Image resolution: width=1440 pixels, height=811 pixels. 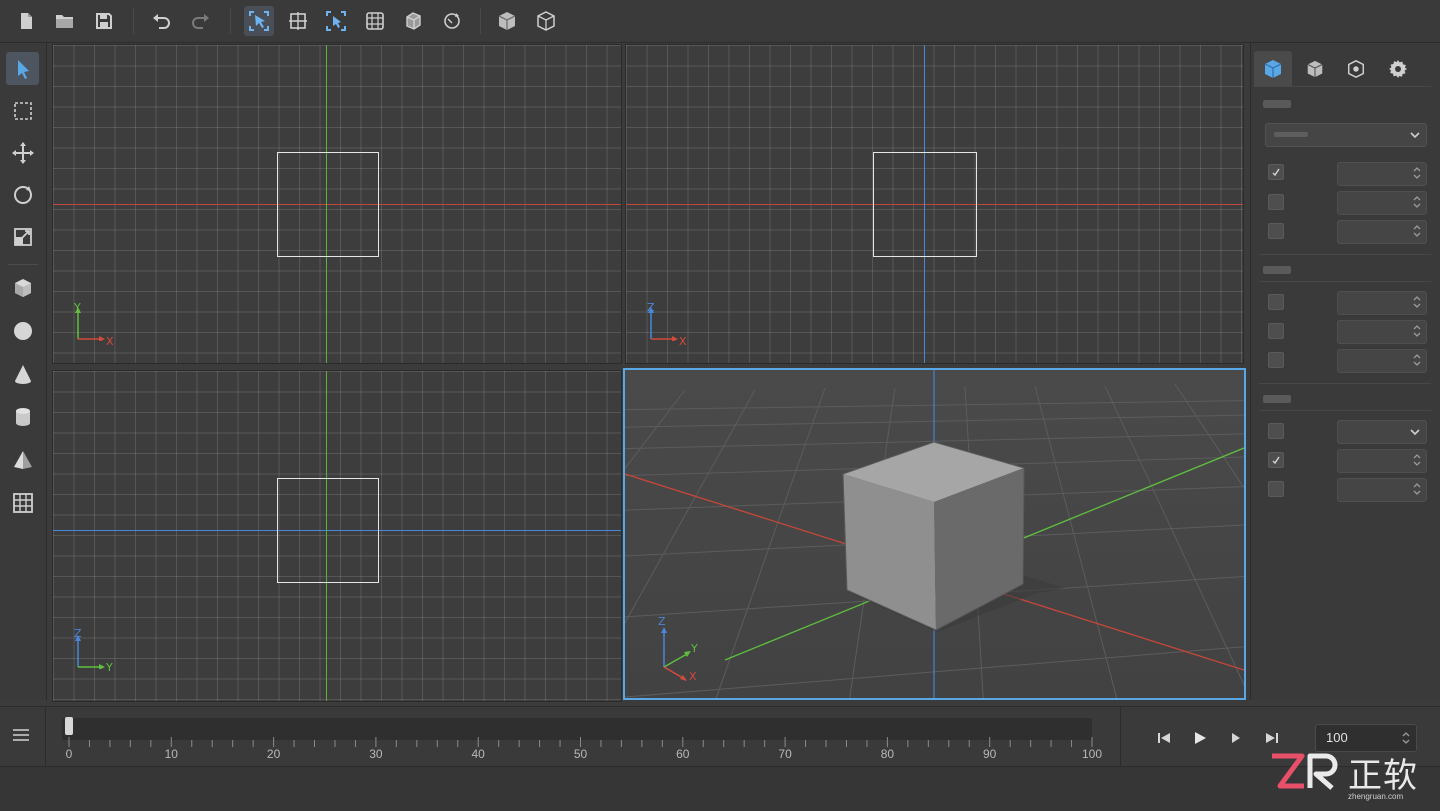 I want to click on sphere-icon, so click(x=22, y=330).